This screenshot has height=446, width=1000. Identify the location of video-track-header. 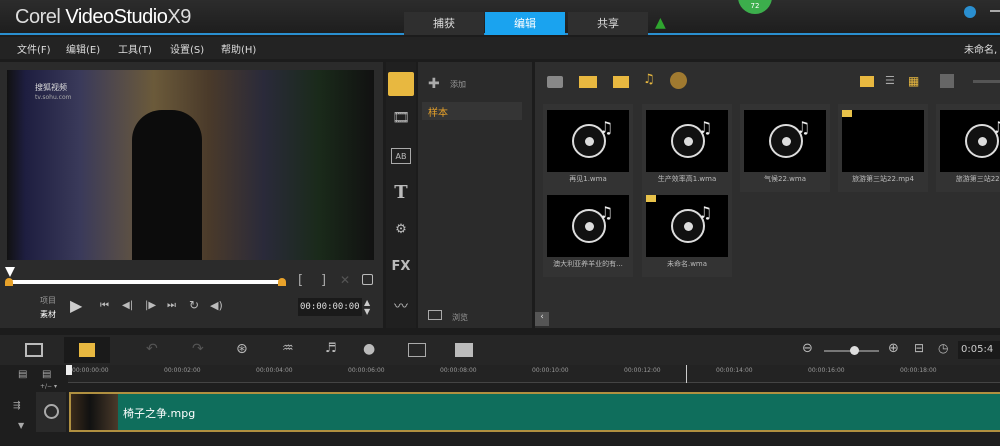
(51, 412).